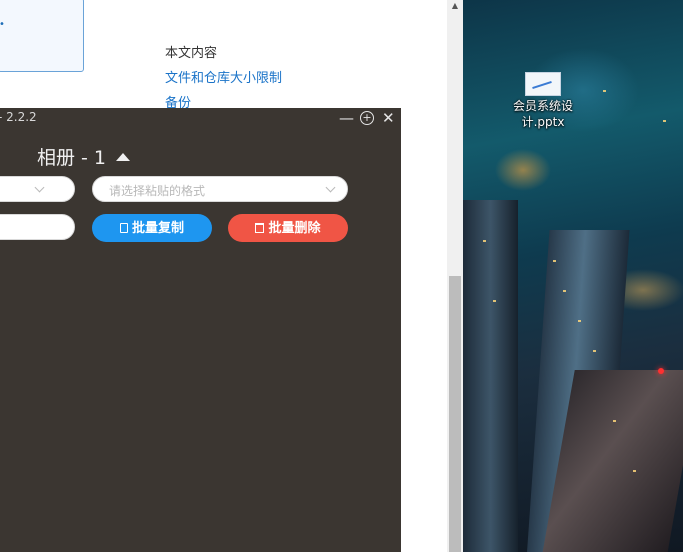 This screenshot has width=683, height=552. What do you see at coordinates (455, 414) in the screenshot?
I see `scrollbar-thumb` at bounding box center [455, 414].